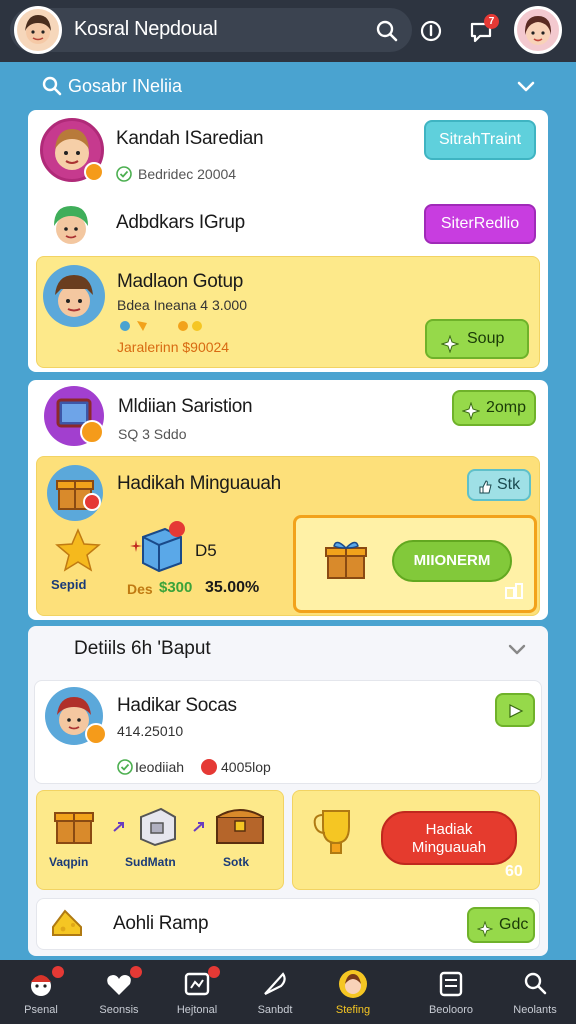 Image resolution: width=576 pixels, height=1024 pixels. I want to click on row-count: 4005lop, so click(246, 767).